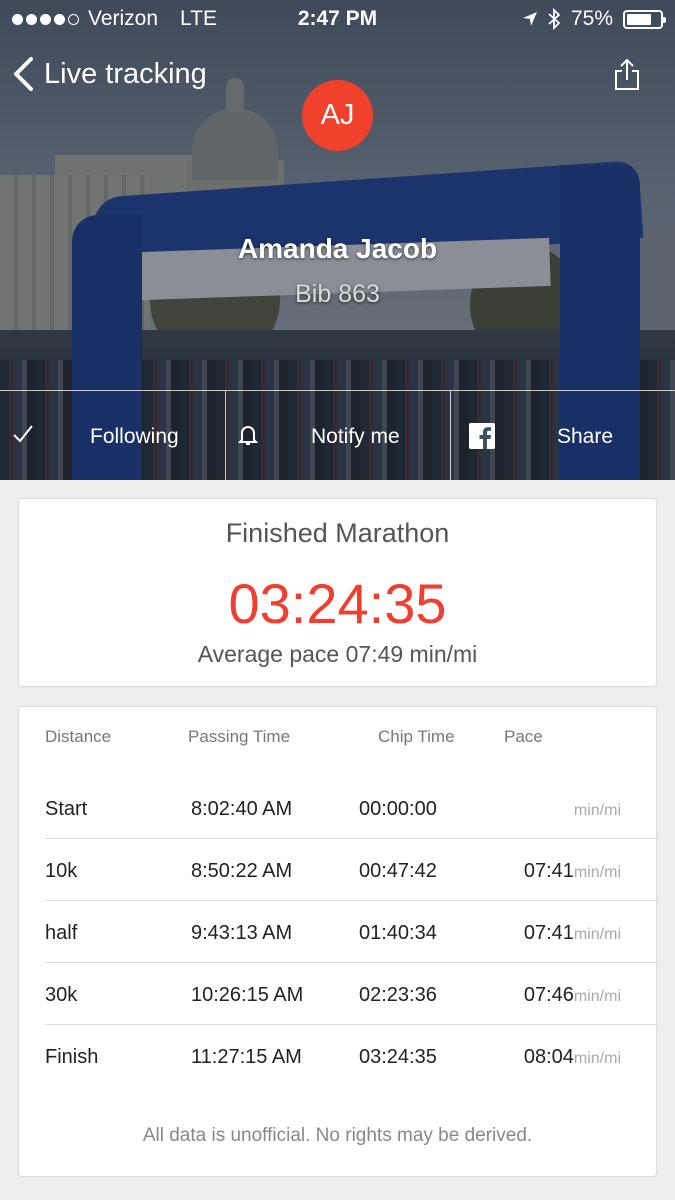 This screenshot has width=675, height=1200. I want to click on split-chip-time: 03:24:35, so click(398, 1057).